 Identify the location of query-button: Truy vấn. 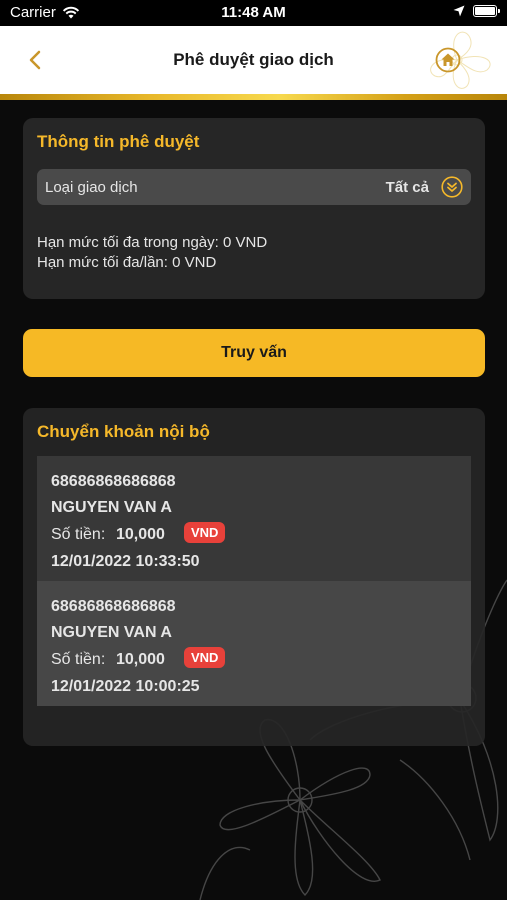
(254, 353).